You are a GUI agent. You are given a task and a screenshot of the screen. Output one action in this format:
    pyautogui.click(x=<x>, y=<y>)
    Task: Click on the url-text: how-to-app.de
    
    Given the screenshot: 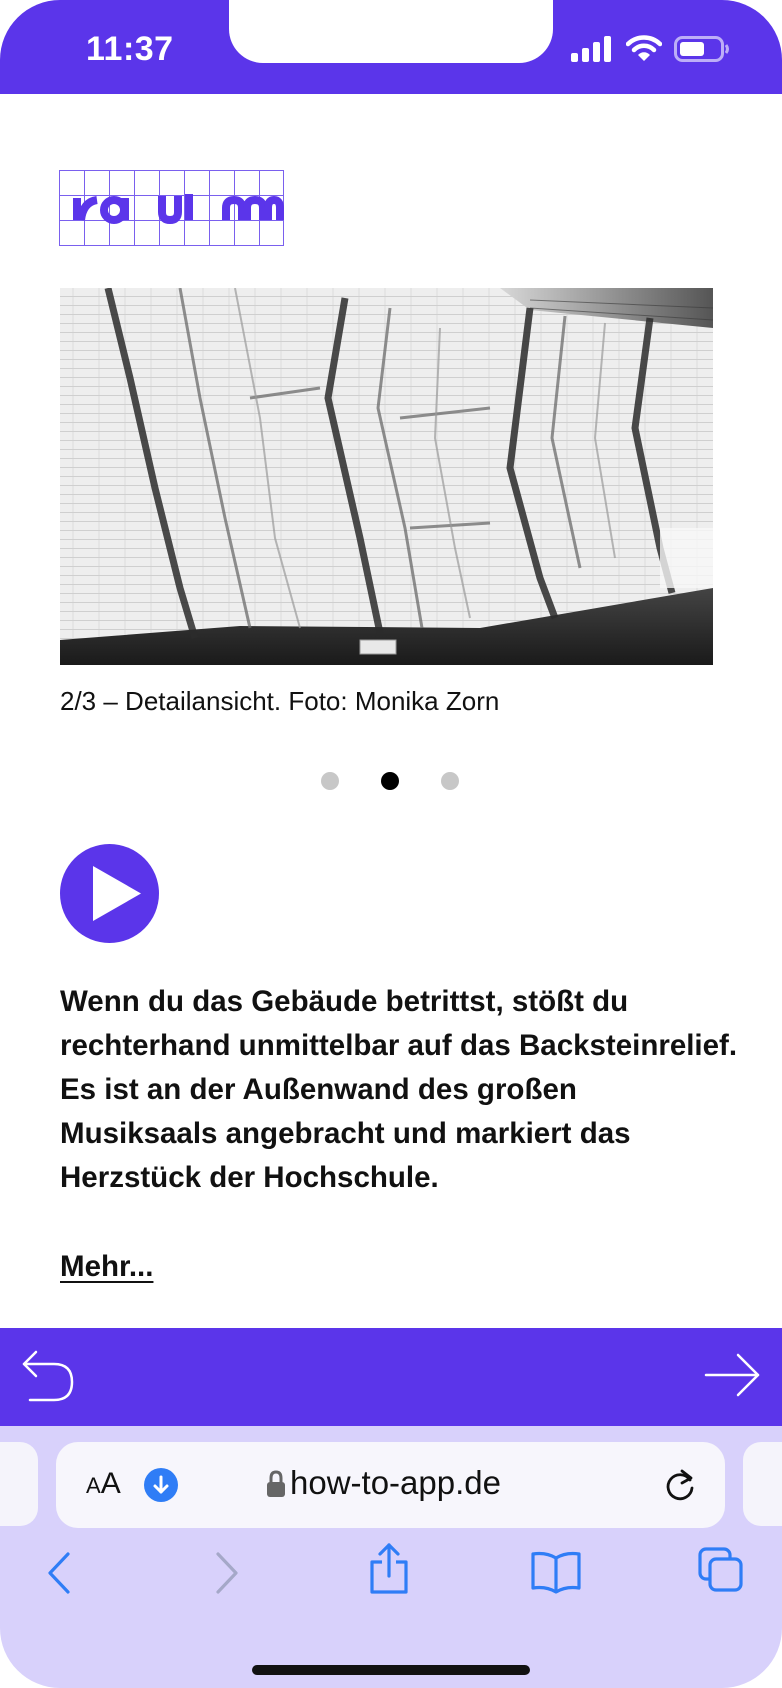 What is the action you would take?
    pyautogui.click(x=395, y=1483)
    